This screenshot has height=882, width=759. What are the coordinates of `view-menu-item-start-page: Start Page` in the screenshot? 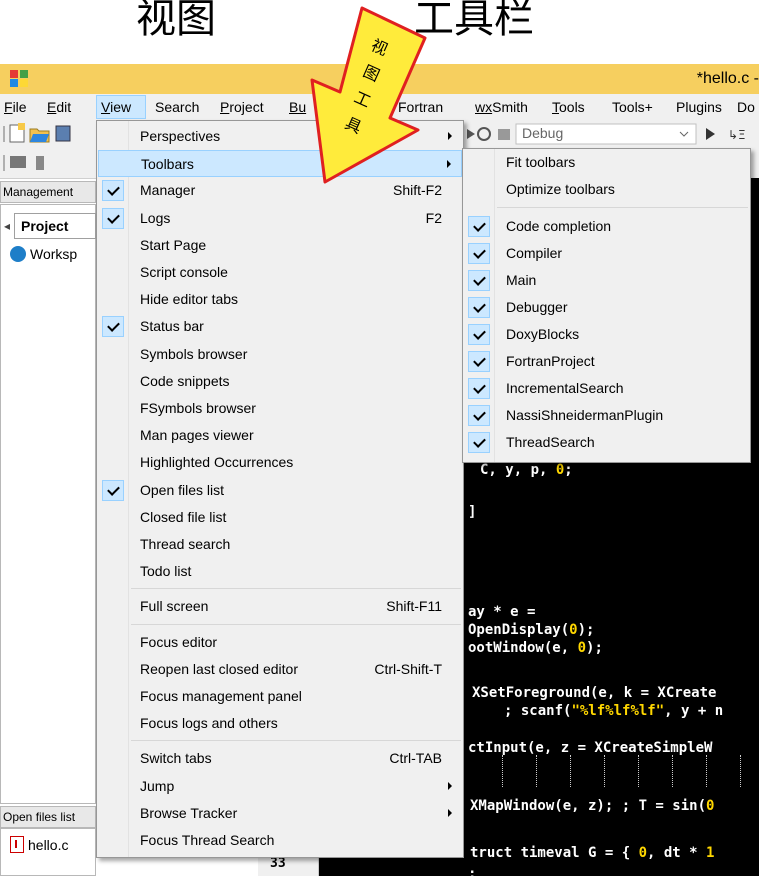 It's located at (280, 245).